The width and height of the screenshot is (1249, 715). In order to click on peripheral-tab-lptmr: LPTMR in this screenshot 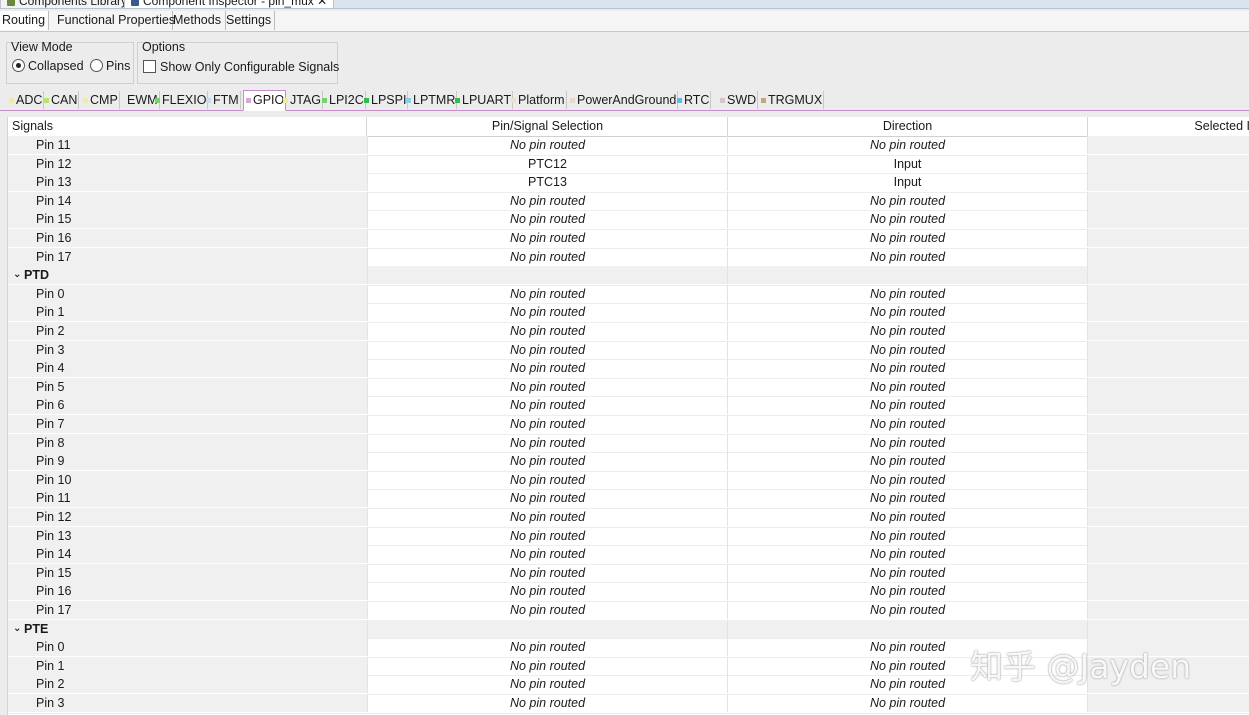, I will do `click(431, 100)`.